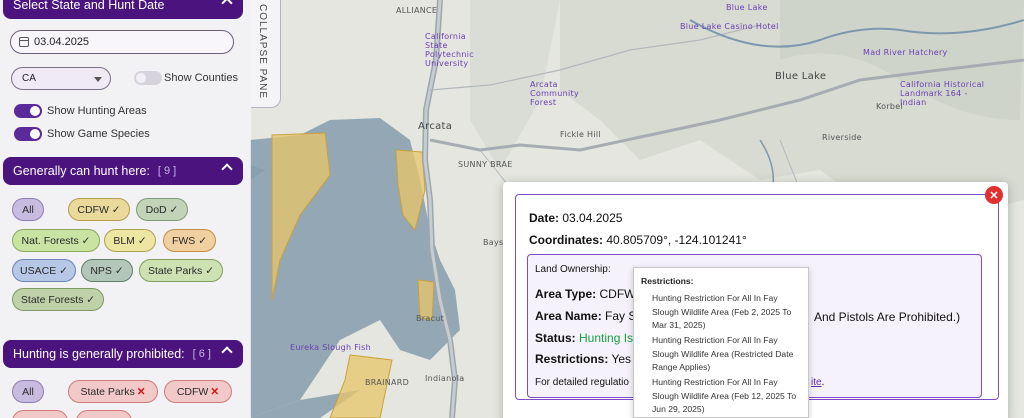  What do you see at coordinates (122, 42) in the screenshot?
I see `hunt-date-input: 03.04.2025` at bounding box center [122, 42].